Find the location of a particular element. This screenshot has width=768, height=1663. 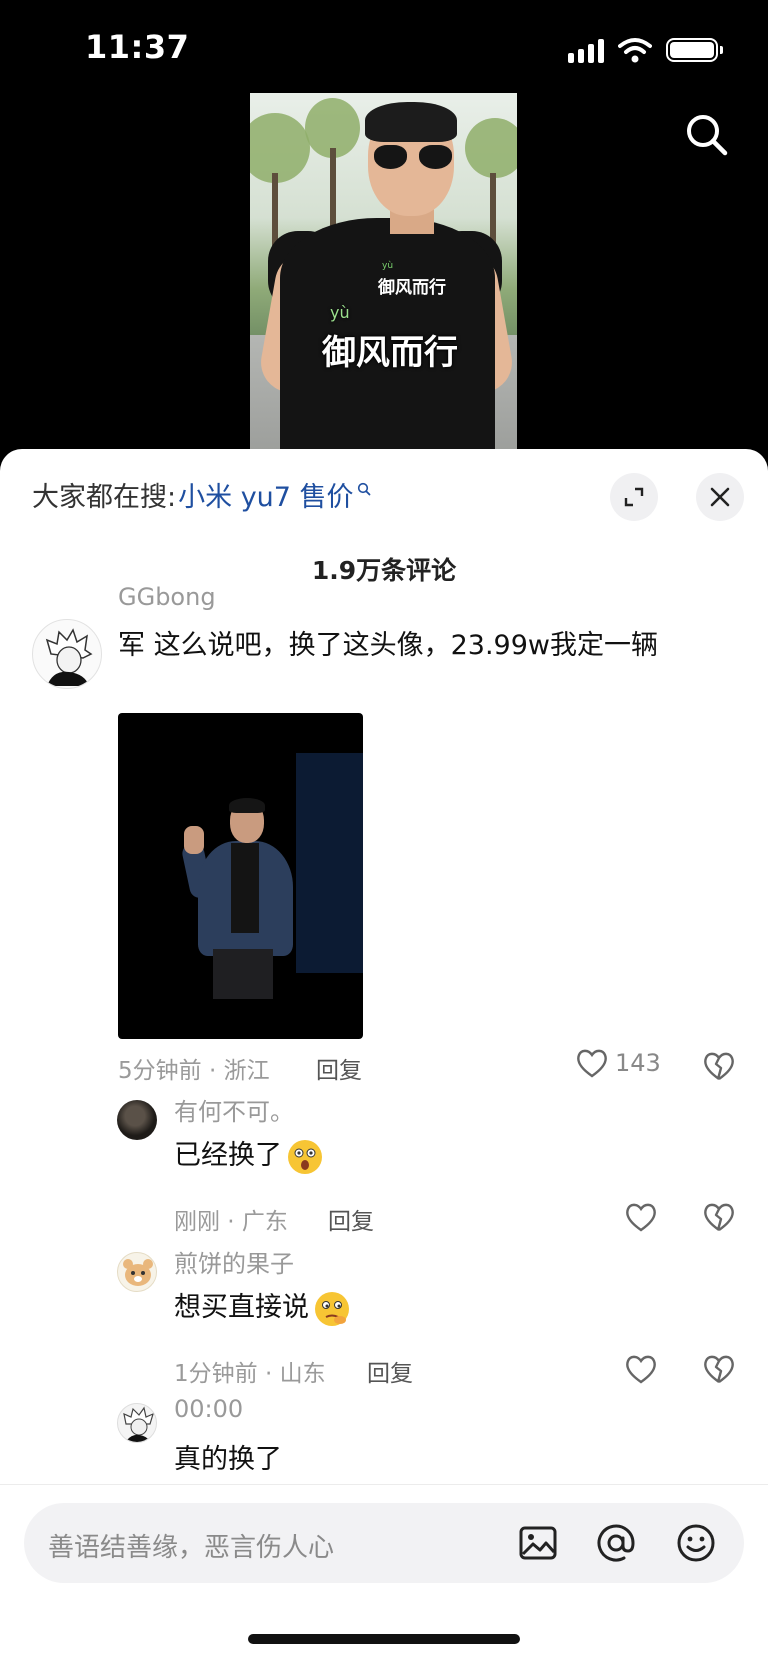

close-button is located at coordinates (720, 497).